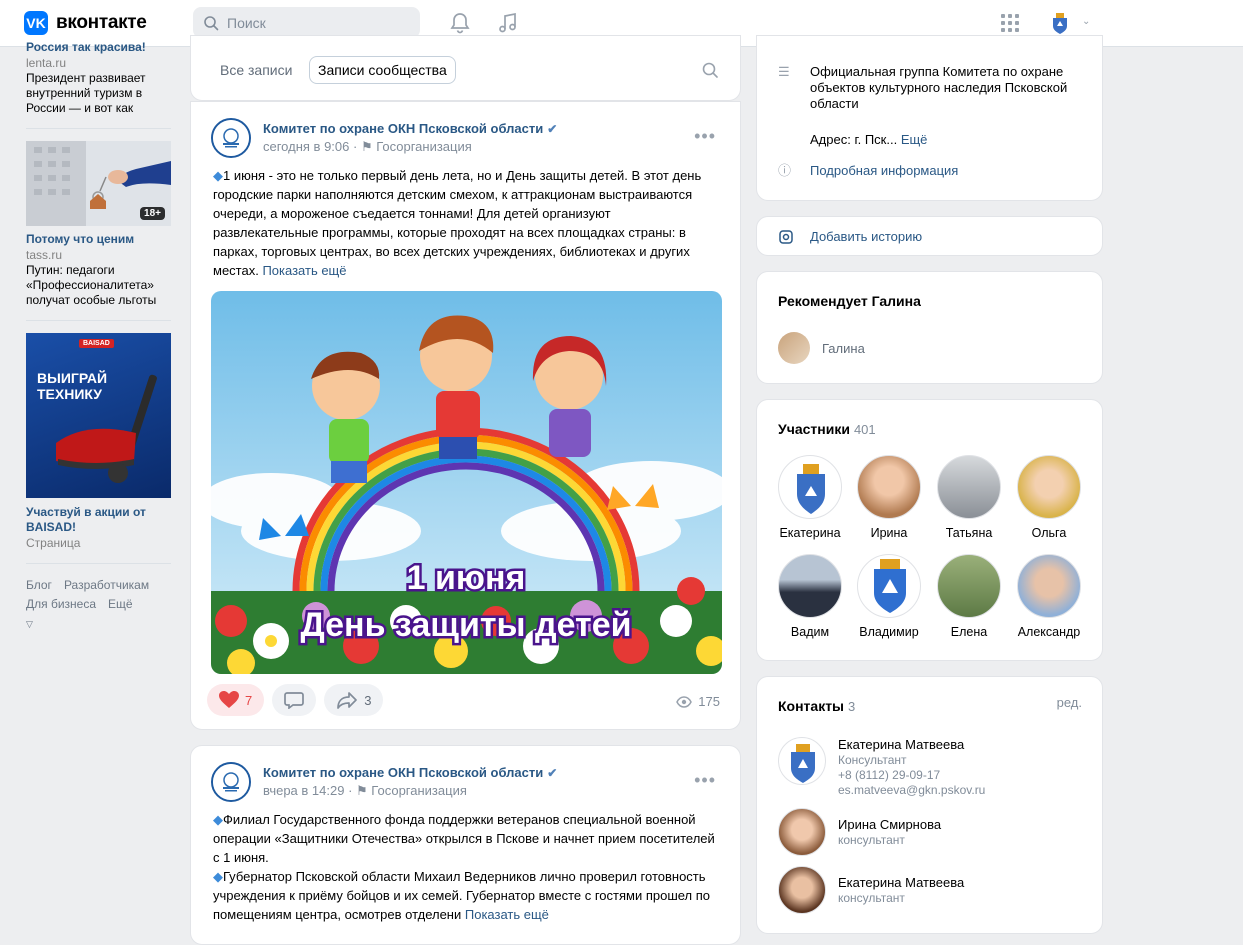  I want to click on contacts-title-label: Контакты, so click(811, 706).